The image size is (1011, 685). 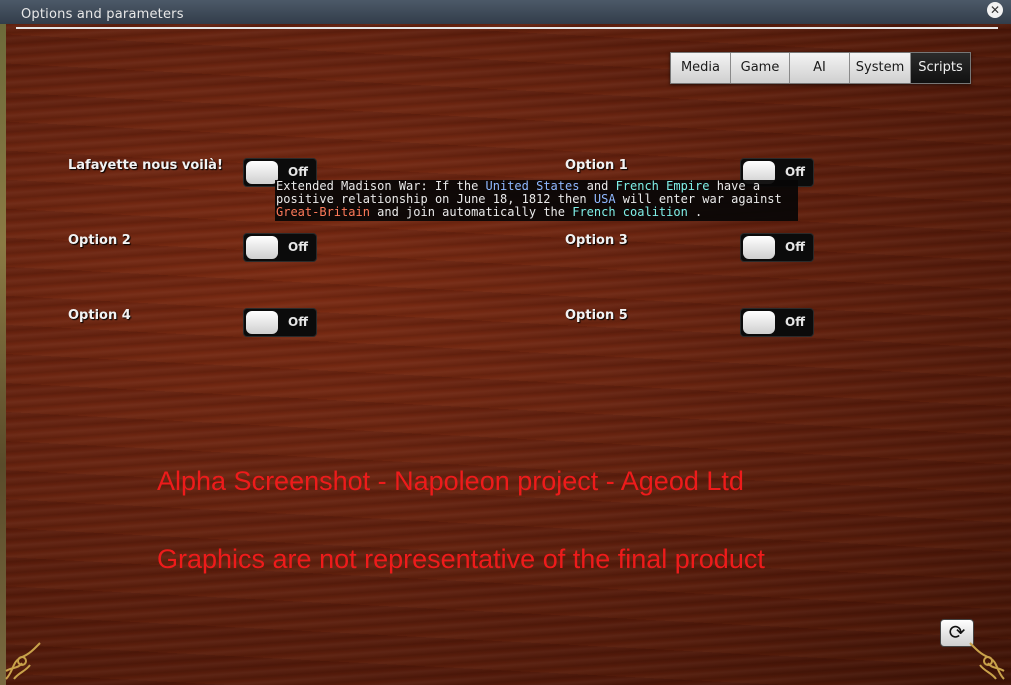 What do you see at coordinates (381, 186) in the screenshot?
I see `tooltip-text: Extended Madison War: If the` at bounding box center [381, 186].